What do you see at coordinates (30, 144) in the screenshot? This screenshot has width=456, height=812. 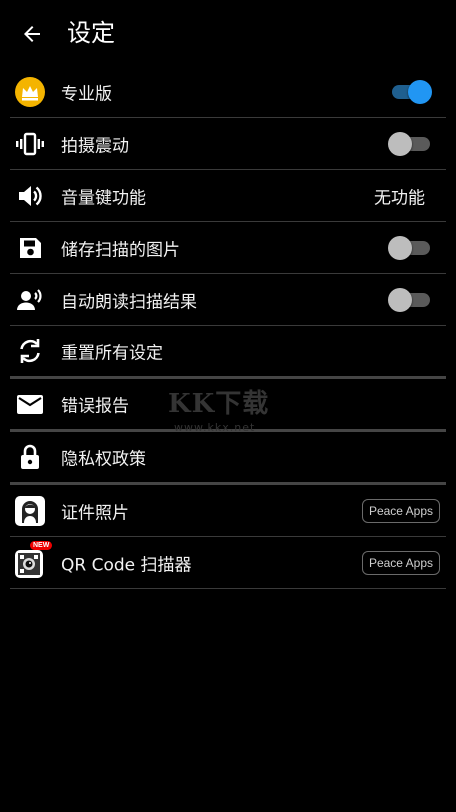 I see `vibrate-icon` at bounding box center [30, 144].